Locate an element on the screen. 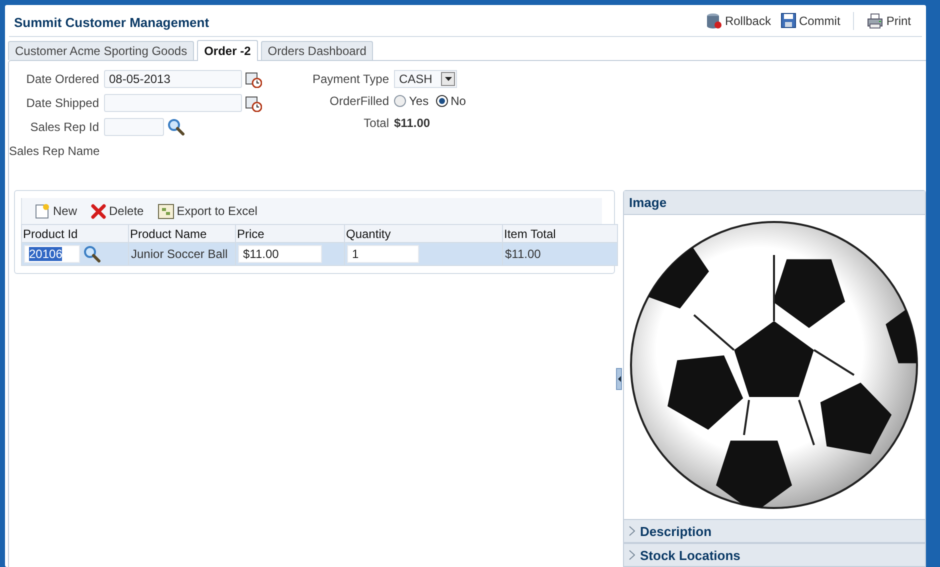 Image resolution: width=940 pixels, height=567 pixels. section-header: Description is located at coordinates (774, 531).